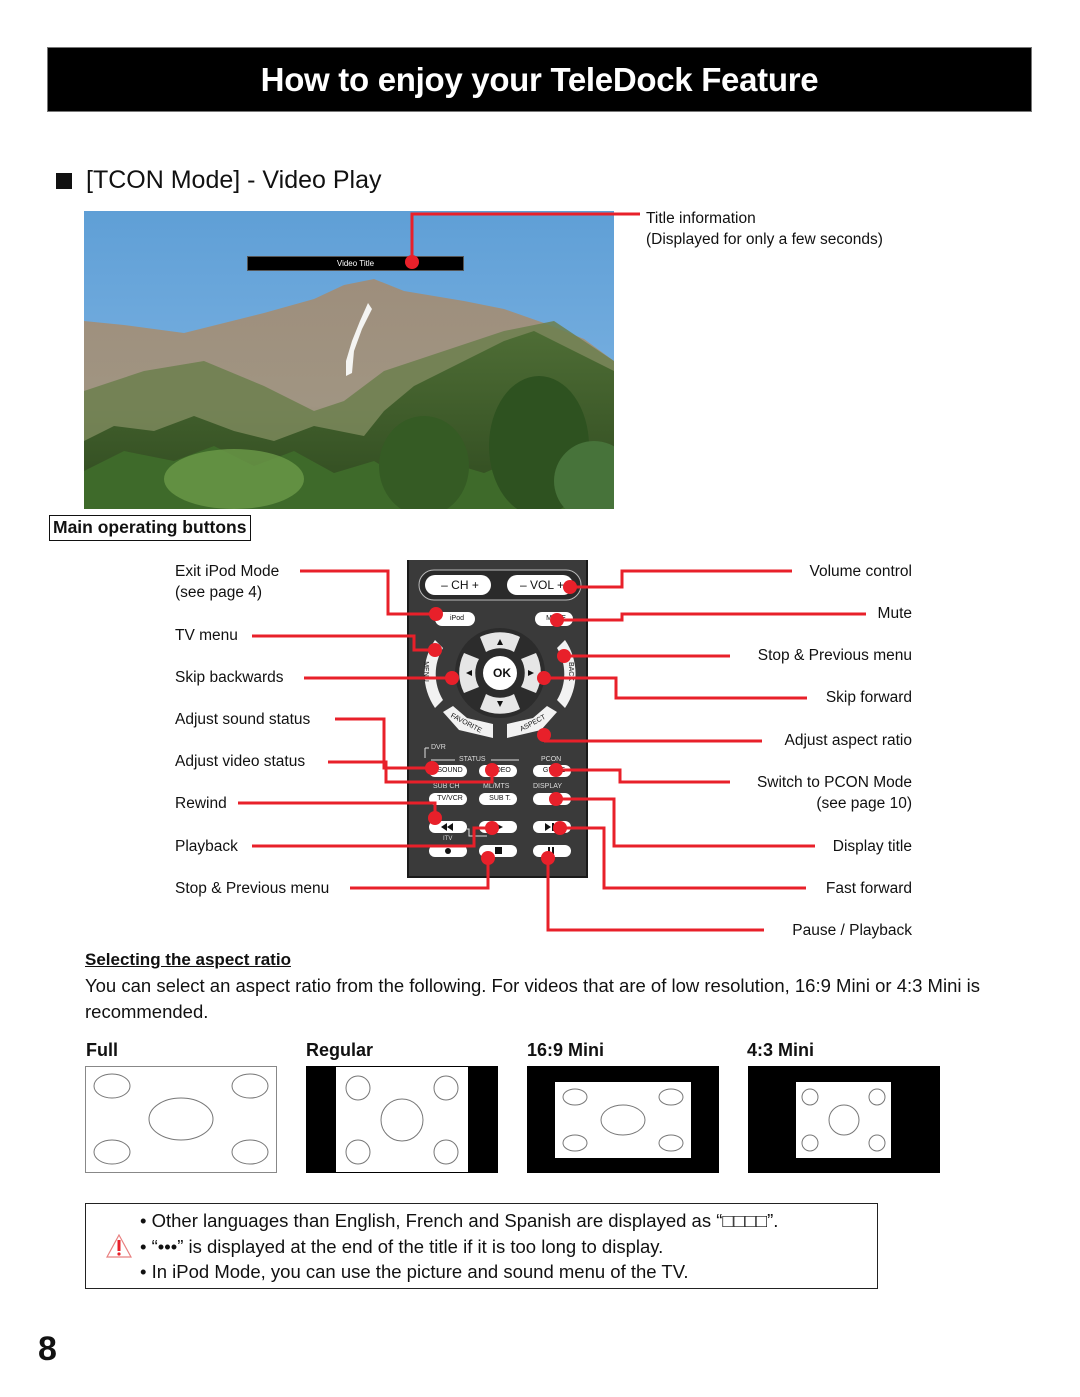  What do you see at coordinates (337, 809) in the screenshot?
I see `callout-line-rewind` at bounding box center [337, 809].